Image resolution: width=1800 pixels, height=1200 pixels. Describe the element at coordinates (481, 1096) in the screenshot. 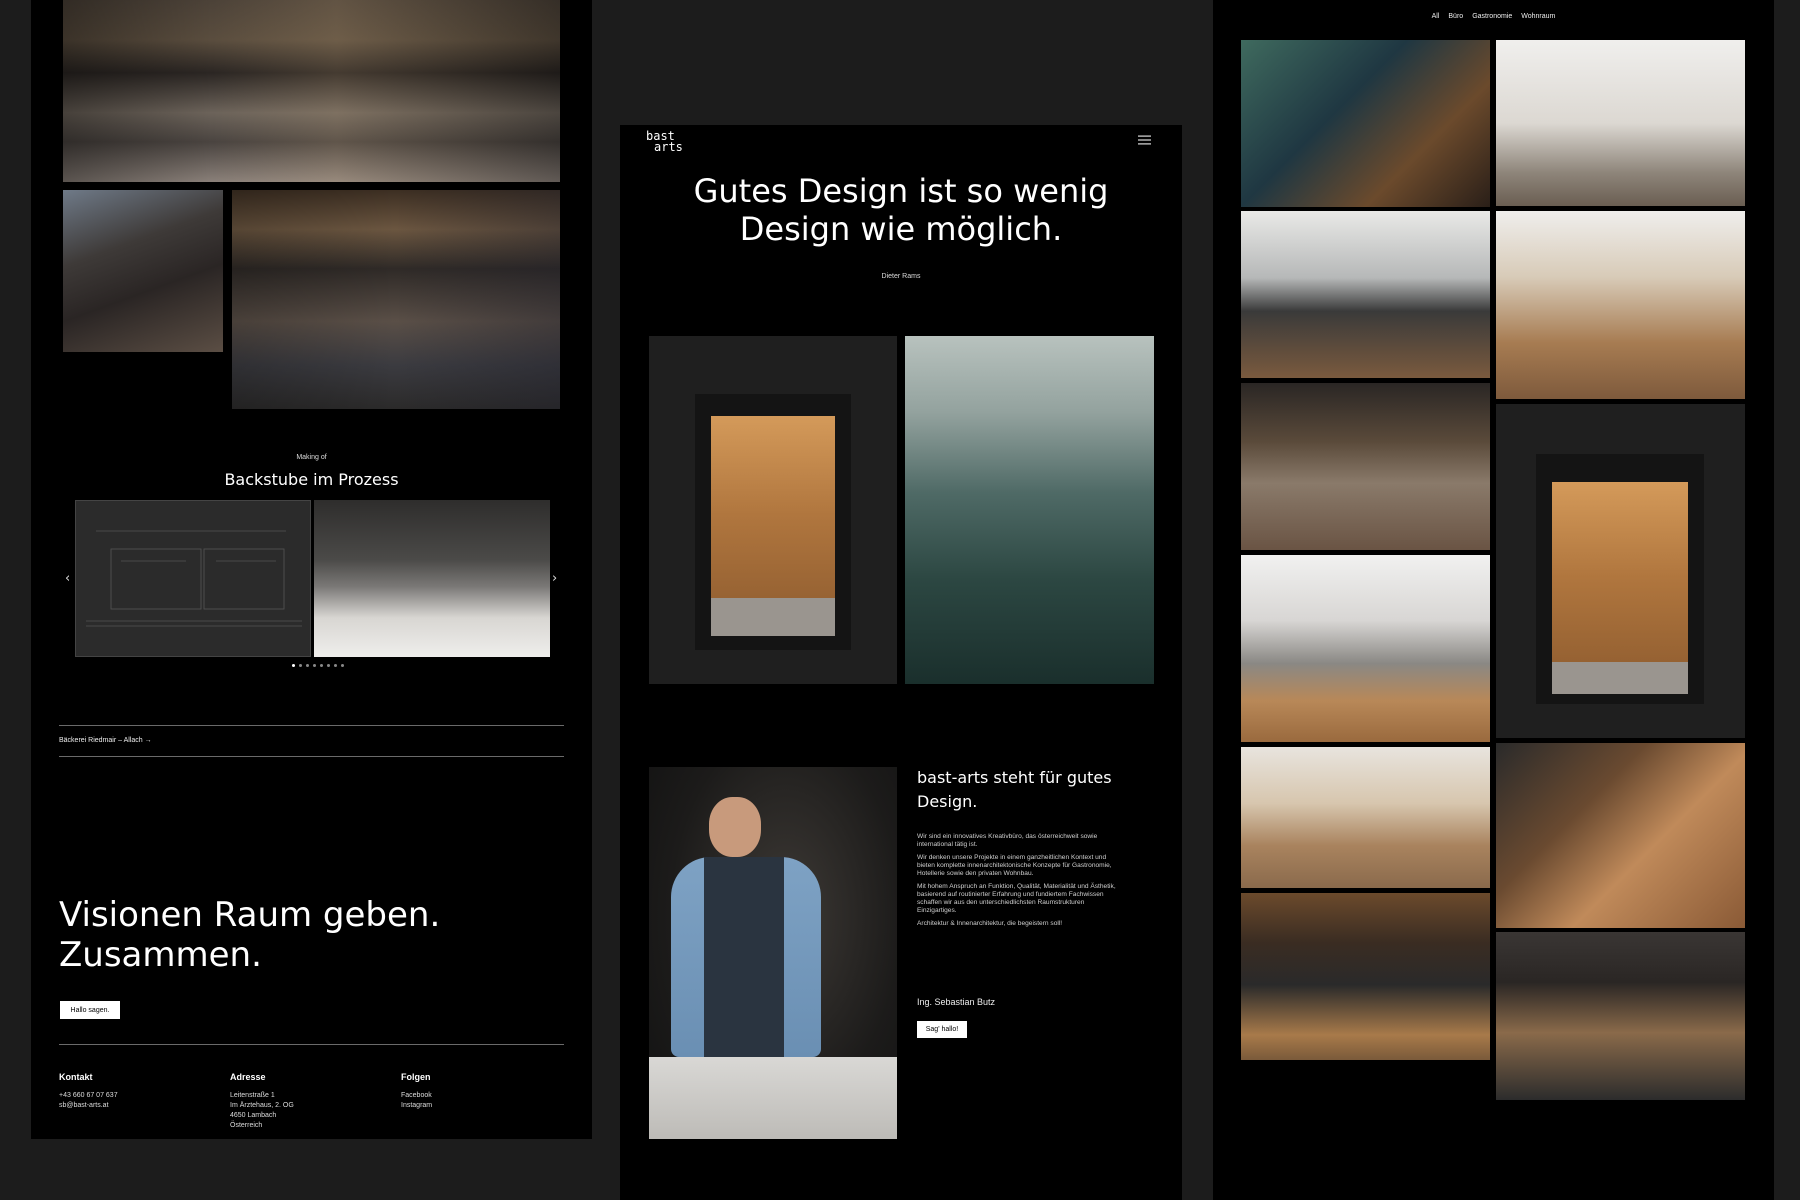

I see `facebook-link: Facebook` at that location.